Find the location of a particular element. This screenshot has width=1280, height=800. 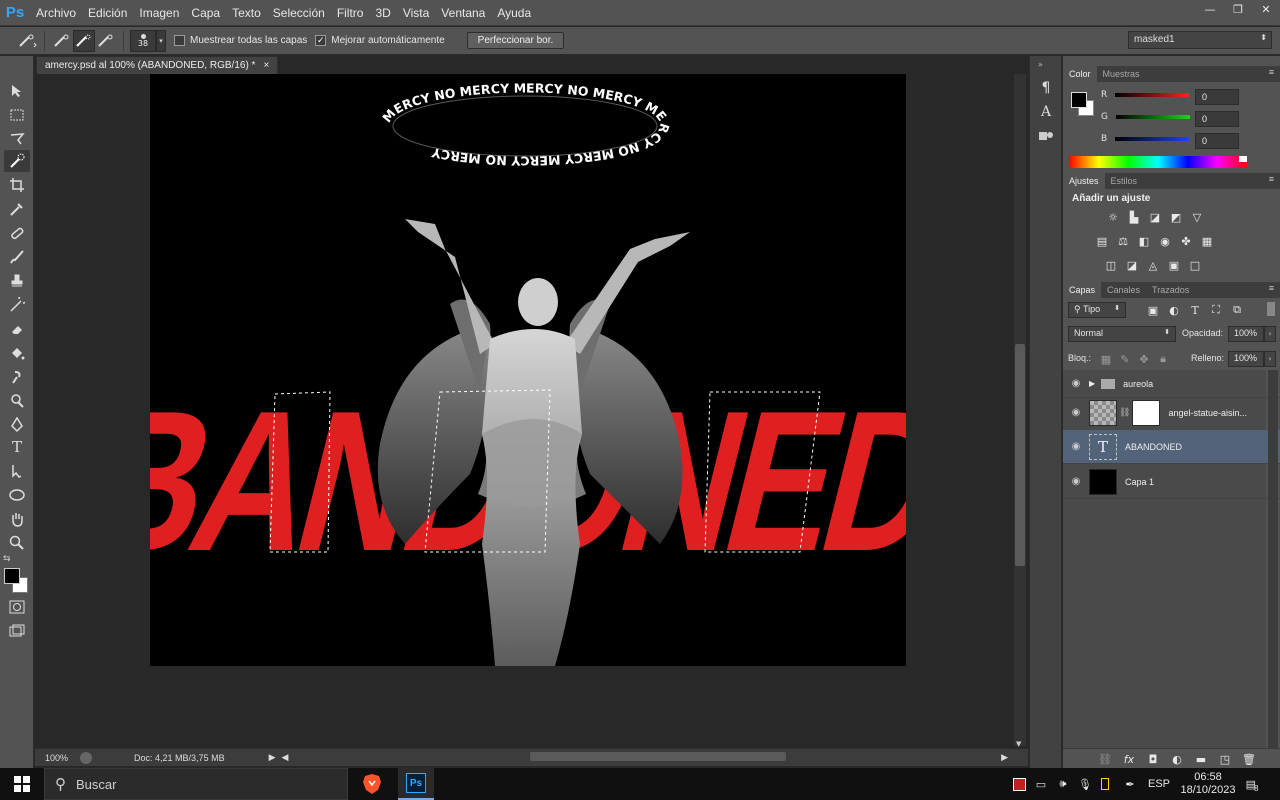

tab-layers: Capas is located at coordinates (1082, 290).